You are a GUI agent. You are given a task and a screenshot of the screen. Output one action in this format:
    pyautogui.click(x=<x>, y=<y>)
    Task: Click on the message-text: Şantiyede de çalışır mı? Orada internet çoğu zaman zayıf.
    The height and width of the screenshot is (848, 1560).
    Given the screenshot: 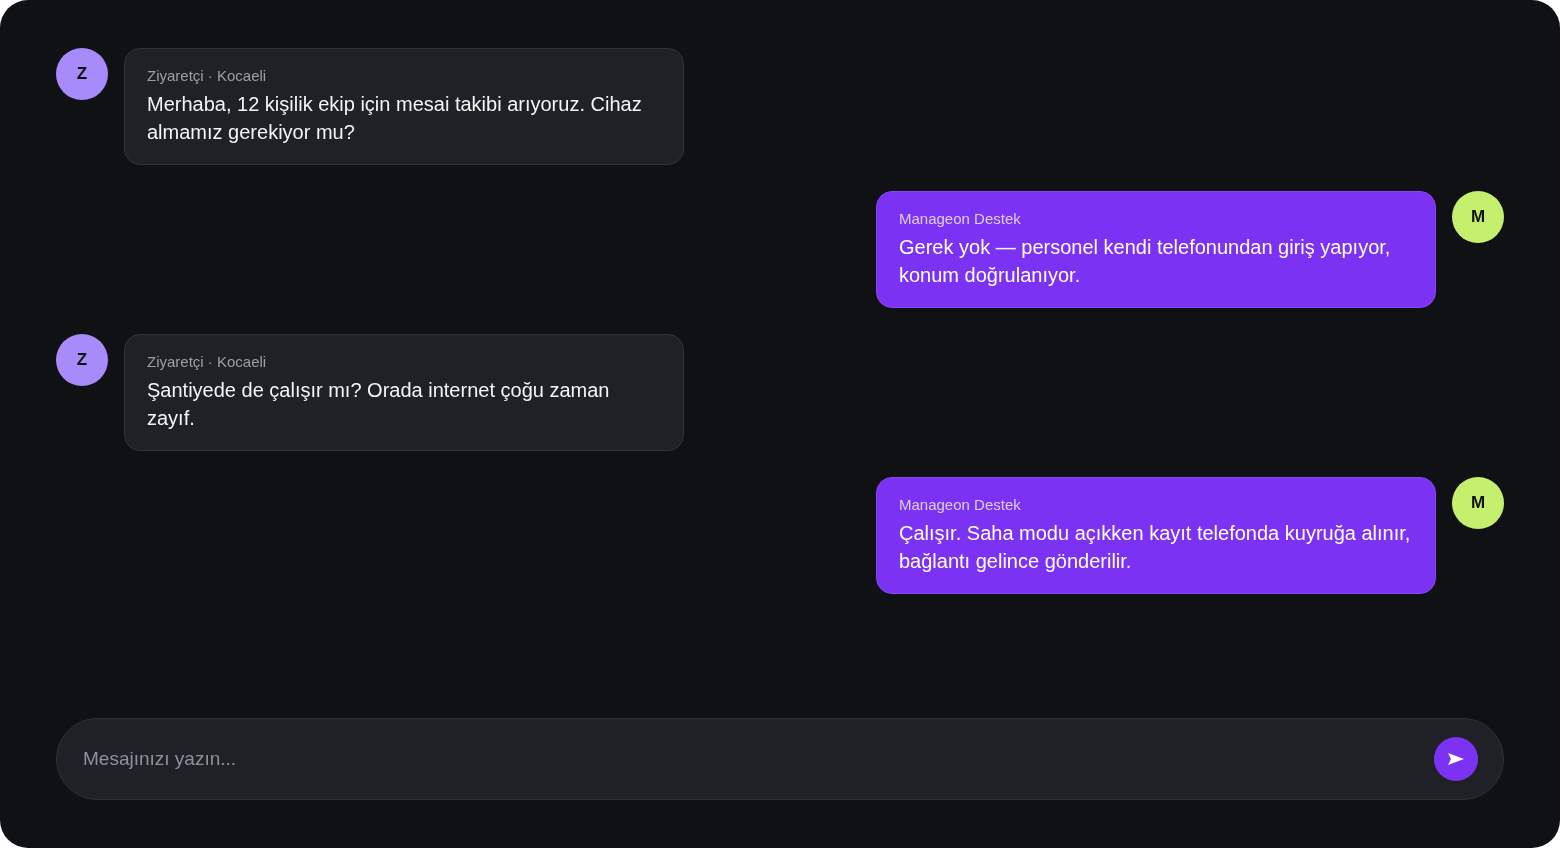 What is the action you would take?
    pyautogui.click(x=379, y=404)
    